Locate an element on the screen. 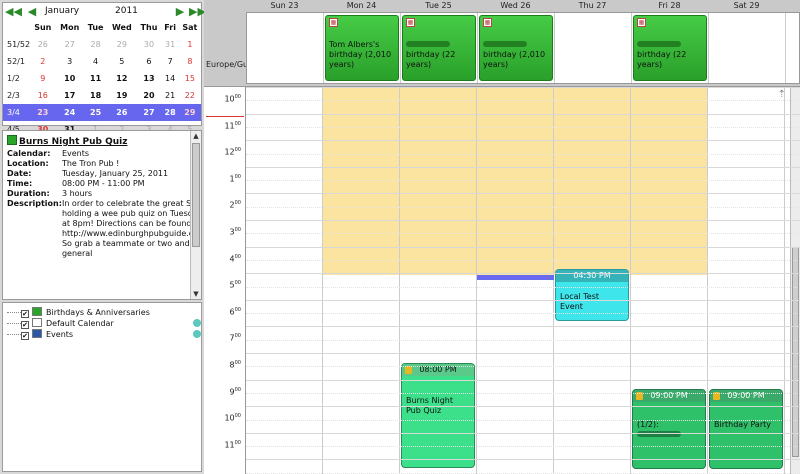 Image resolution: width=800 pixels, height=474 pixels. weekday-header: Thu is located at coordinates (149, 27).